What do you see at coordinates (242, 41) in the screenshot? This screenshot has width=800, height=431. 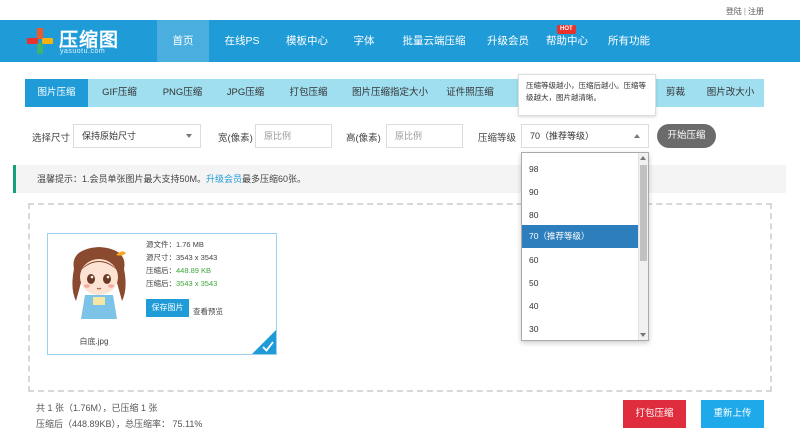 I see `nav-item-online-ps: 在线PS` at bounding box center [242, 41].